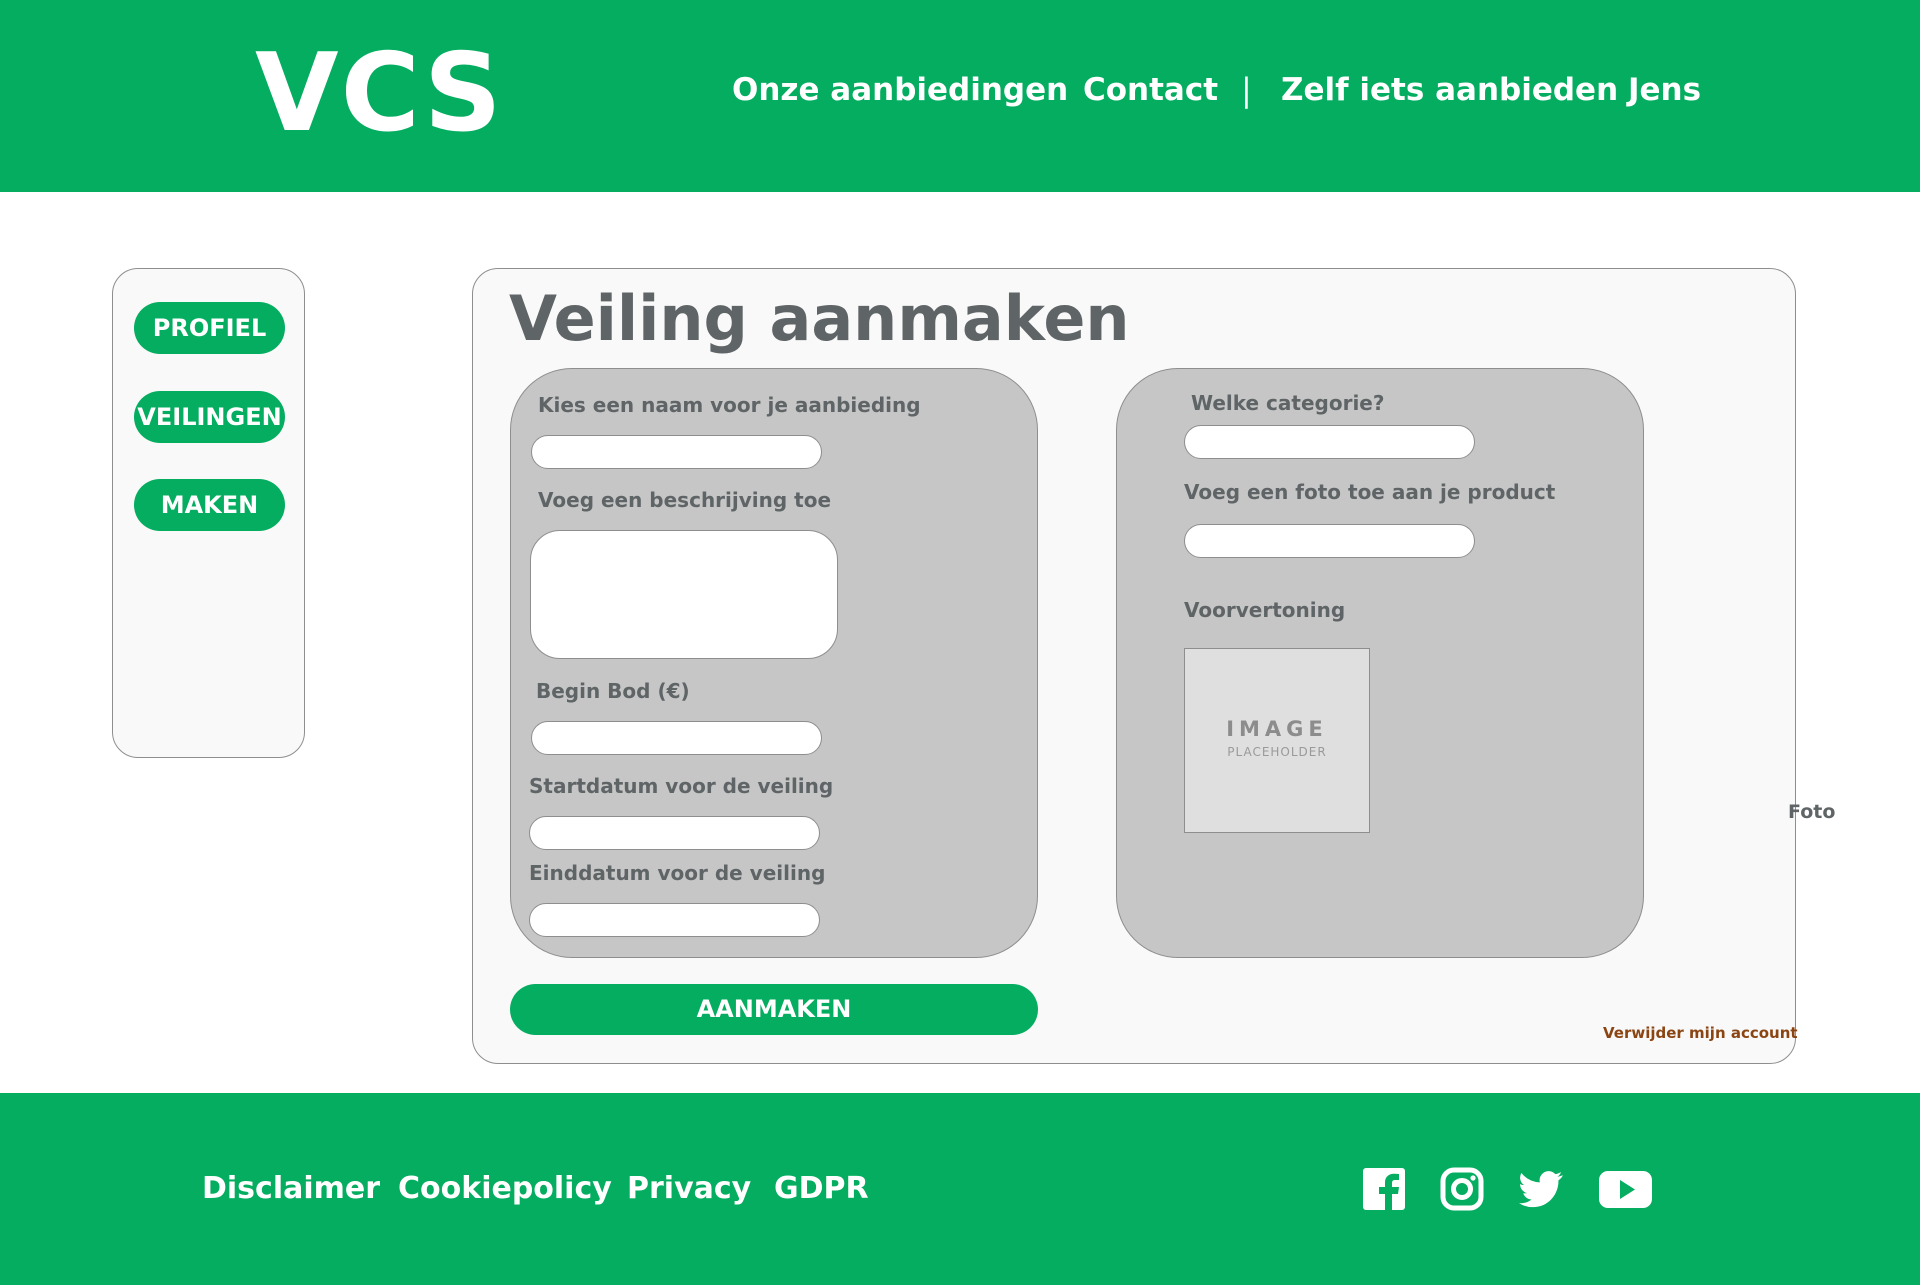 The width and height of the screenshot is (1920, 1285). What do you see at coordinates (1462, 1189) in the screenshot?
I see `instagram-icon` at bounding box center [1462, 1189].